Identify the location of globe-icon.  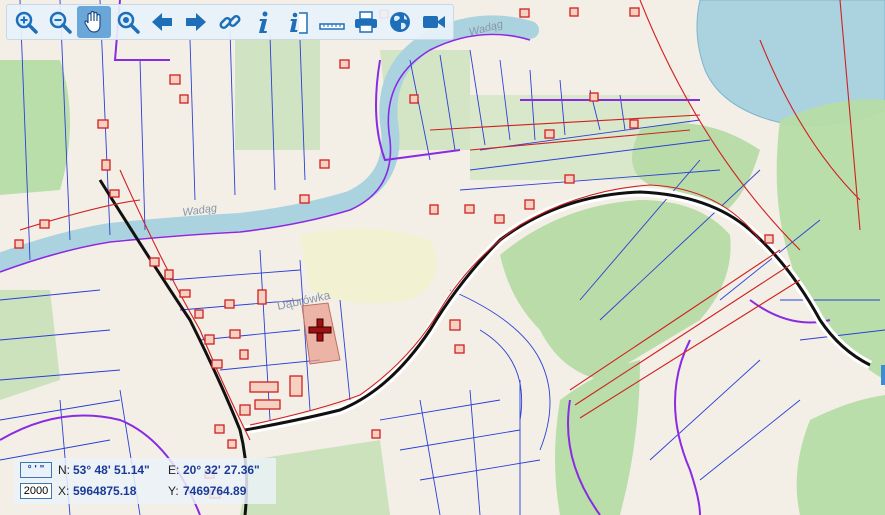
(400, 22).